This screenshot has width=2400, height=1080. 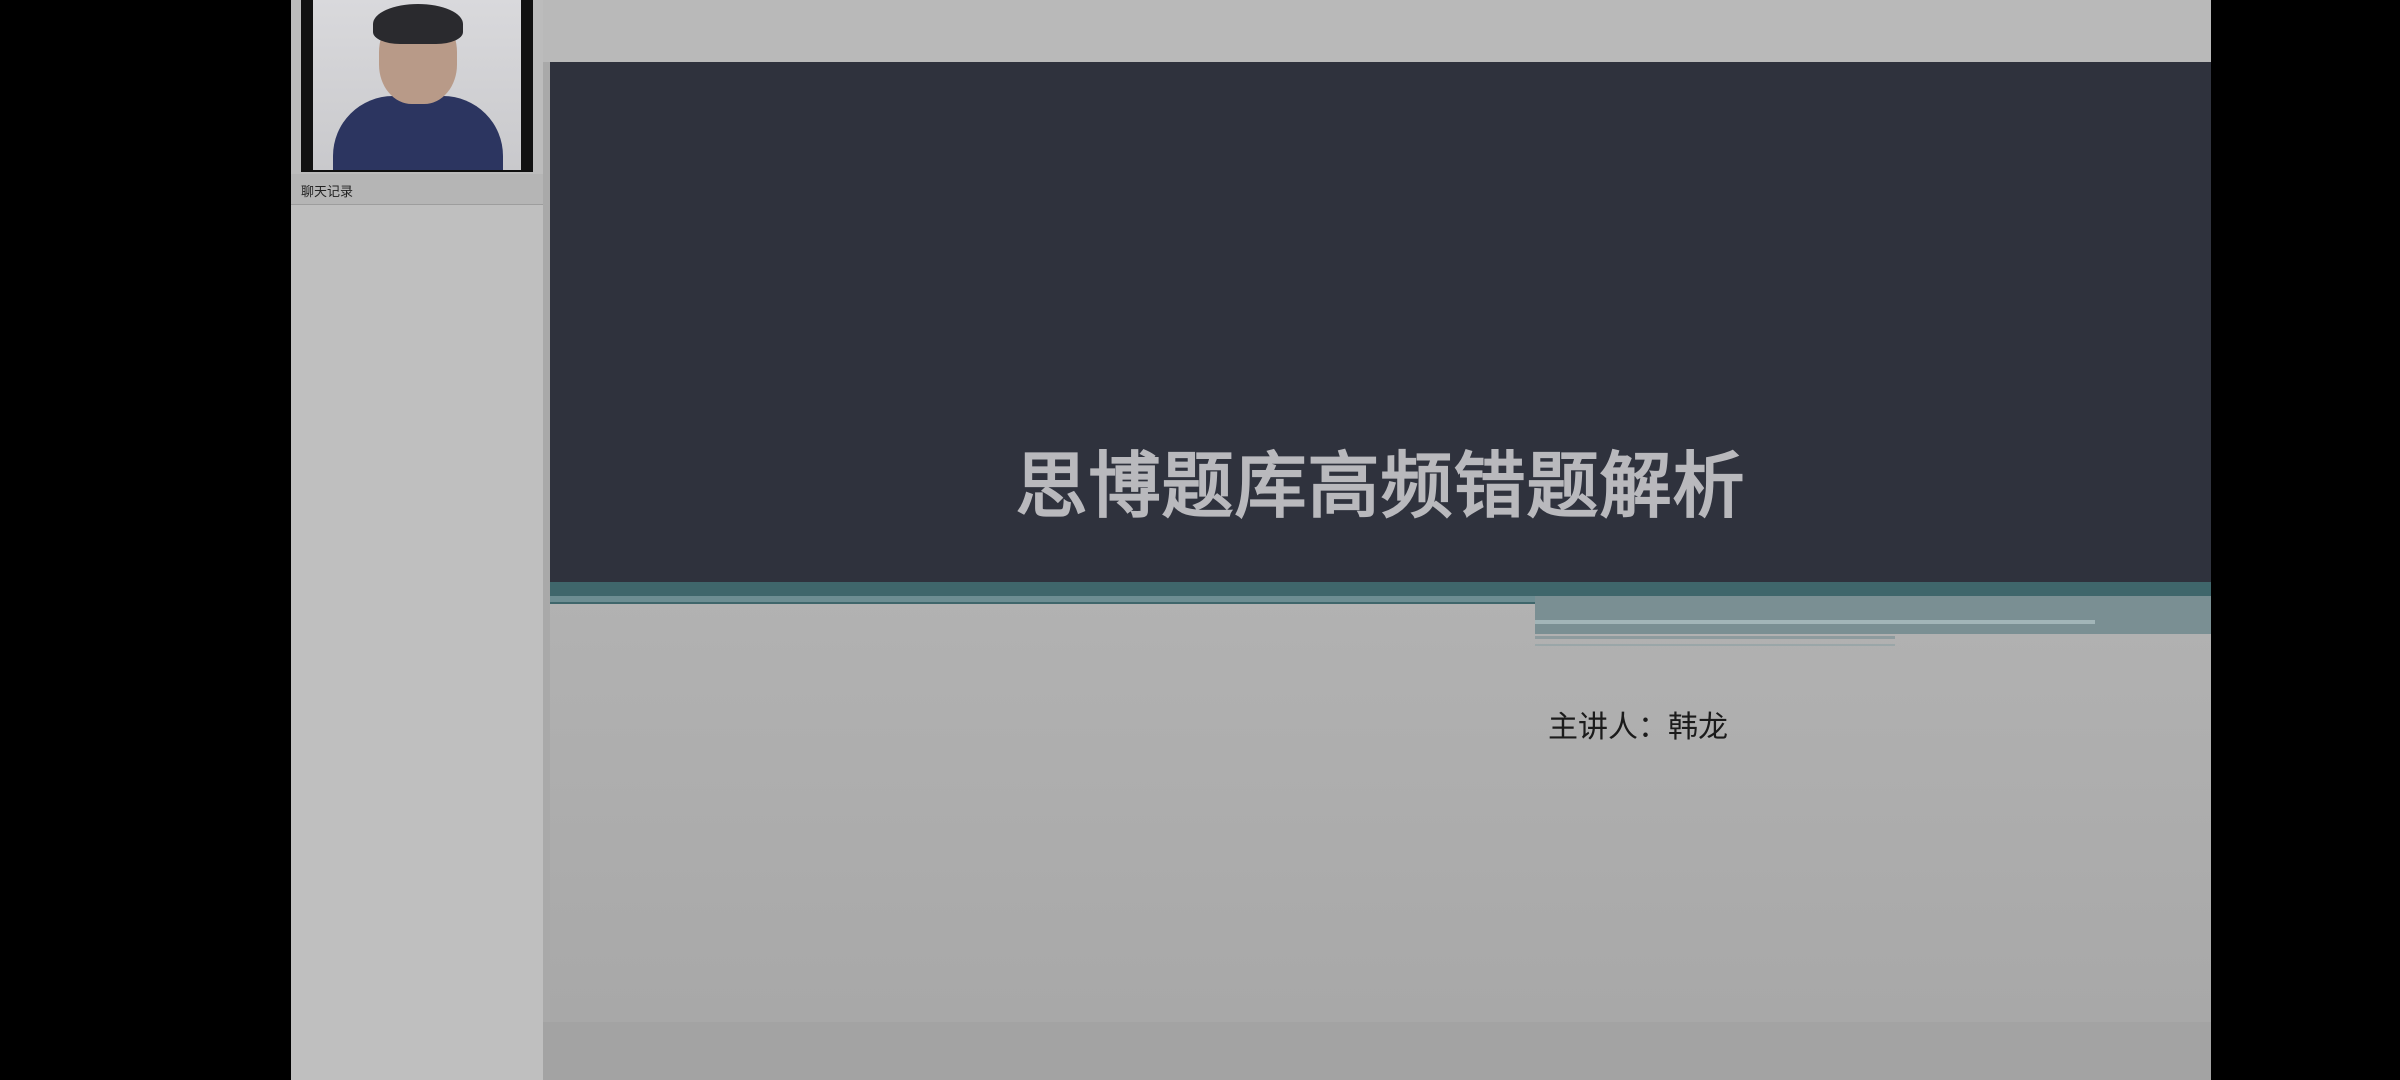 What do you see at coordinates (1638, 727) in the screenshot?
I see `presenter-name: 主讲人：韩龙` at bounding box center [1638, 727].